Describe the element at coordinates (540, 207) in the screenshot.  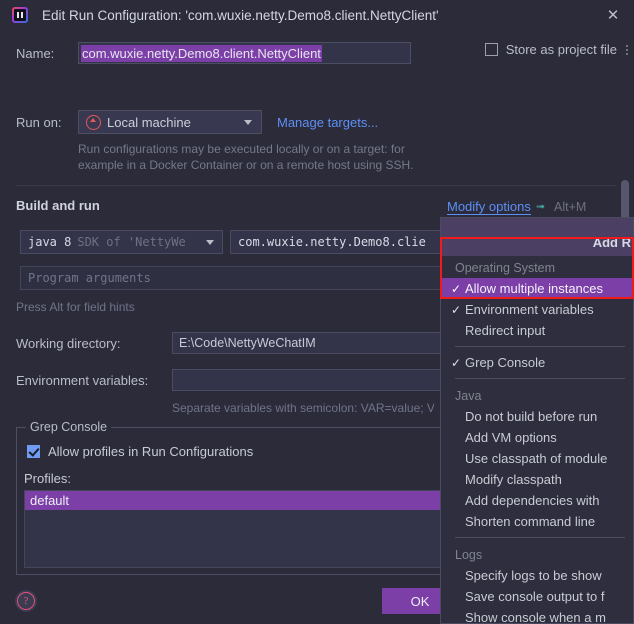
I see `chevron-down-icon: ➟` at that location.